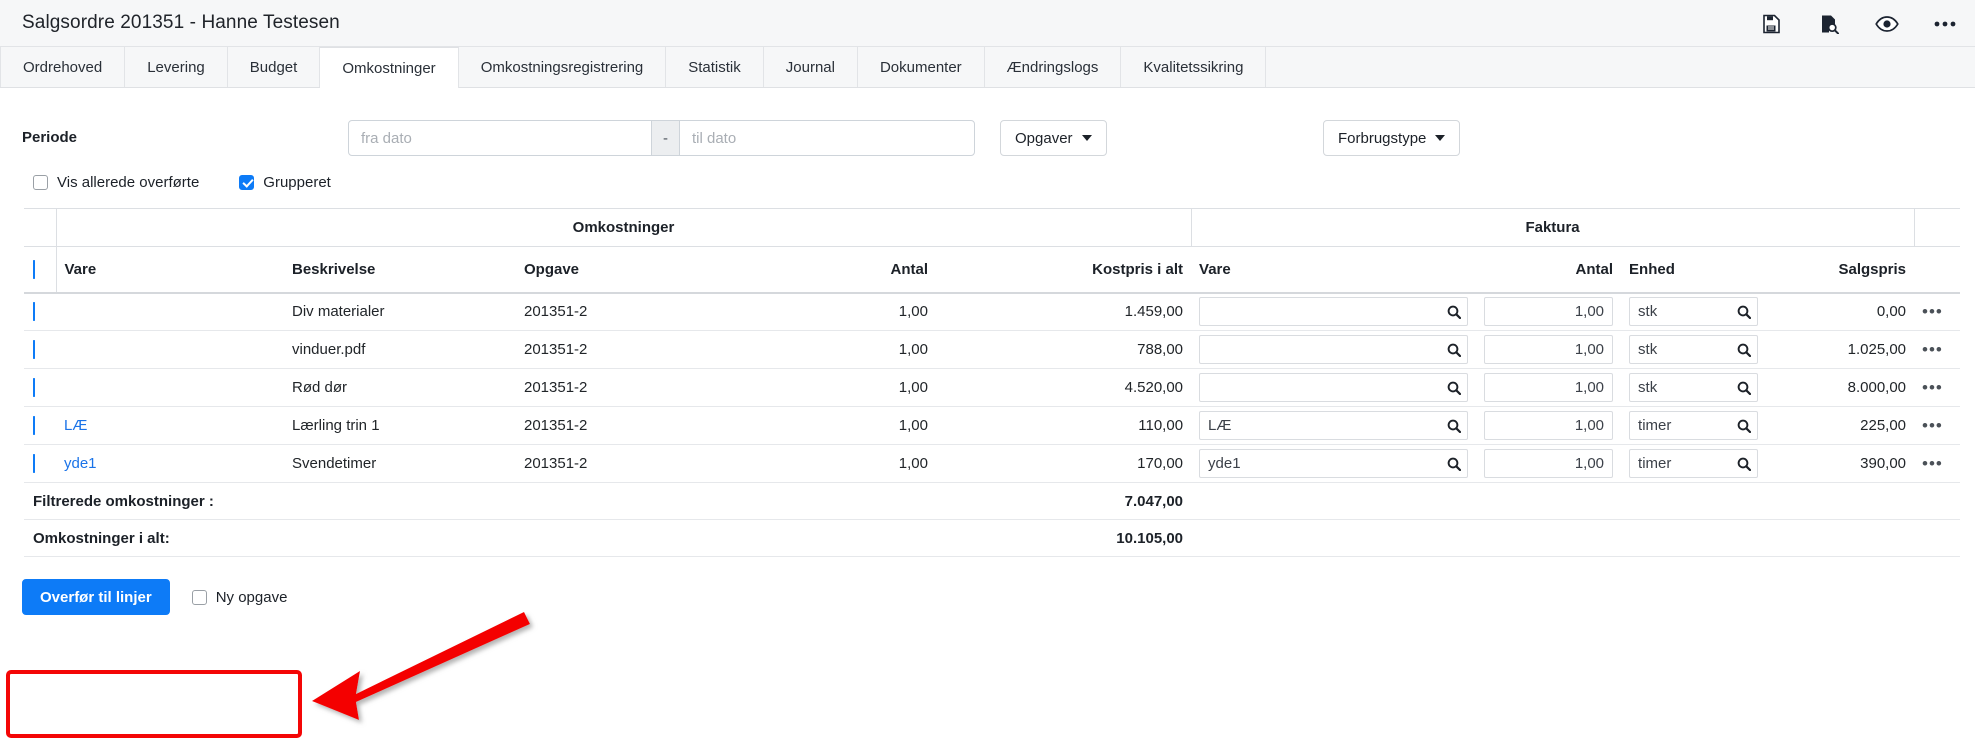  Describe the element at coordinates (96, 597) in the screenshot. I see `transfer-to-lines-button: Overfør til linjer` at that location.